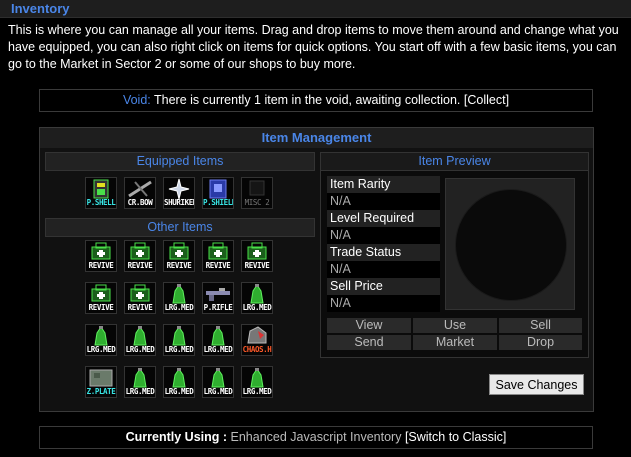 Image resolution: width=631 pixels, height=457 pixels. I want to click on view-button: View, so click(369, 325).